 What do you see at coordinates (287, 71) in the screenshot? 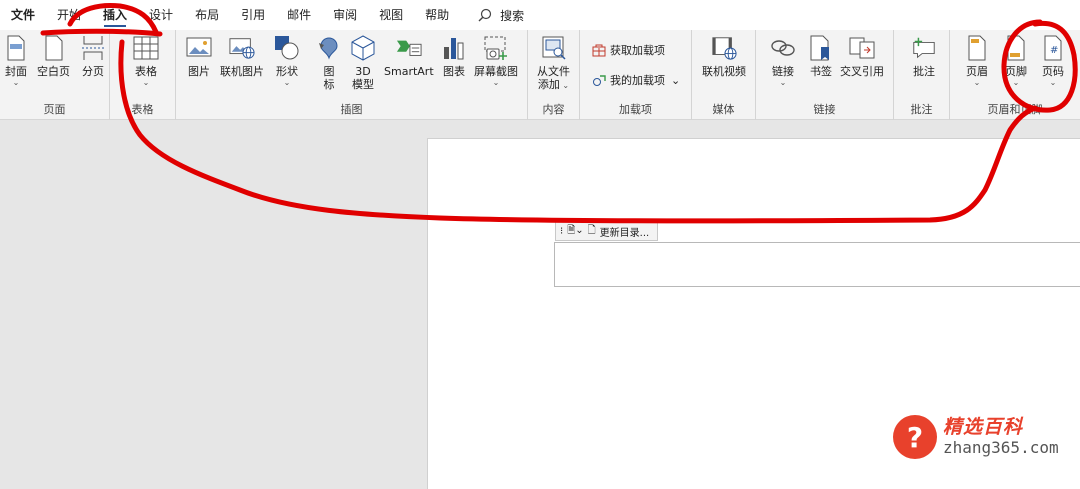
I see `shapes-label: 形状` at bounding box center [287, 71].